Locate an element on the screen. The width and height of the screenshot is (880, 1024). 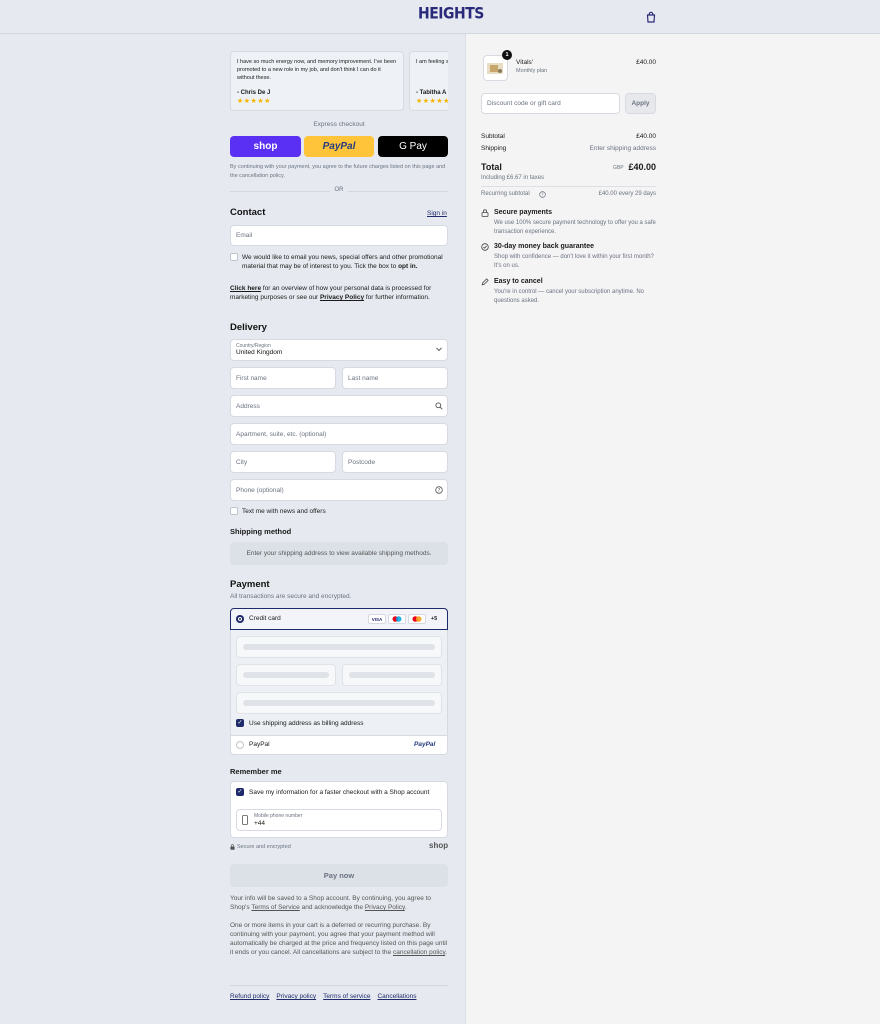
last-name-field: Last name is located at coordinates (395, 378).